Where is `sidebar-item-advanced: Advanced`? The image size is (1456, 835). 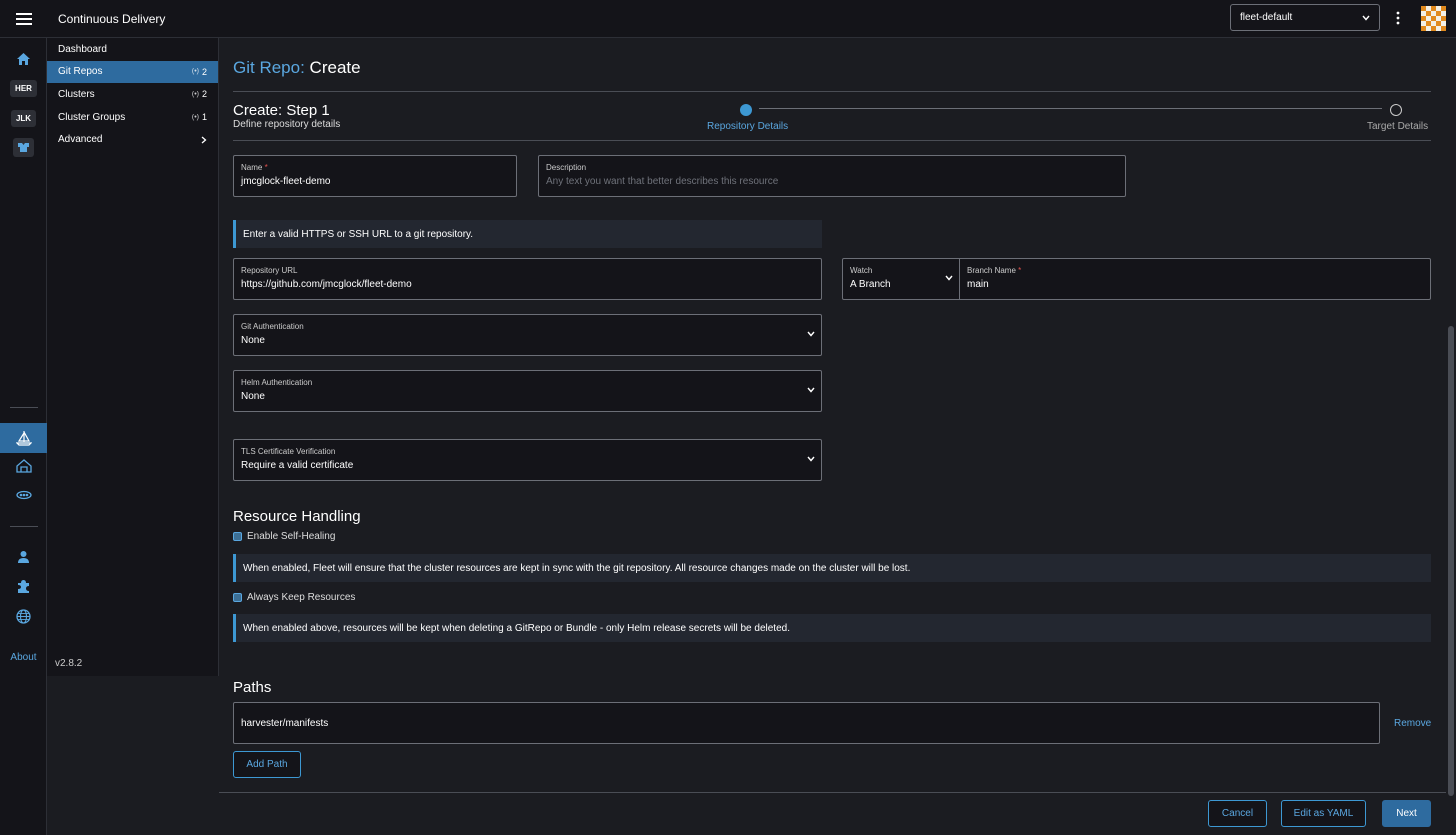
sidebar-item-advanced: Advanced is located at coordinates (132, 139).